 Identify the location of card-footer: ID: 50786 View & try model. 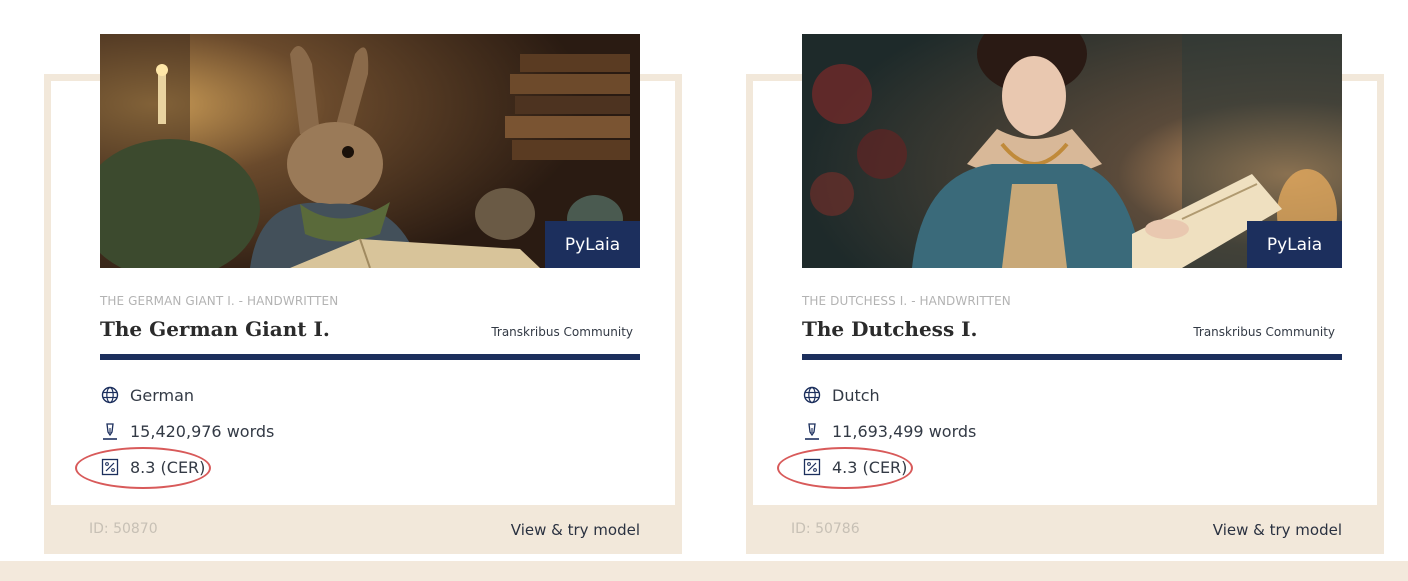
(1065, 529).